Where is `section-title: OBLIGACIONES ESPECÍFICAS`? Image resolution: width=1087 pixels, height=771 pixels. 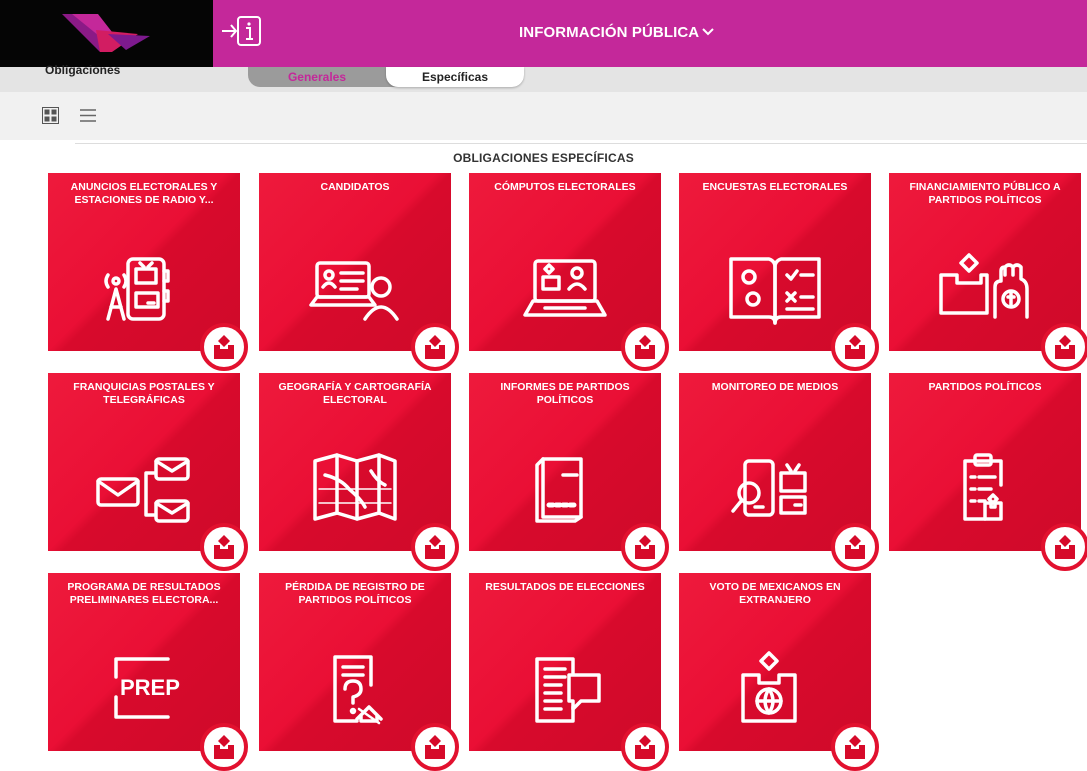
section-title: OBLIGACIONES ESPECÍFICAS is located at coordinates (543, 158).